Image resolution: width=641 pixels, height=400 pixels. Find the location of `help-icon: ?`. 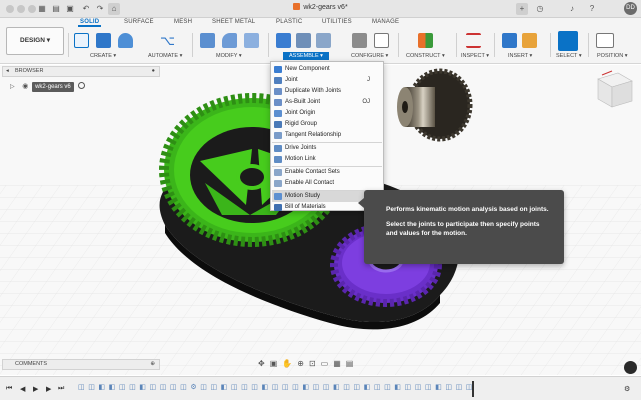

help-icon: ? is located at coordinates (592, 9).